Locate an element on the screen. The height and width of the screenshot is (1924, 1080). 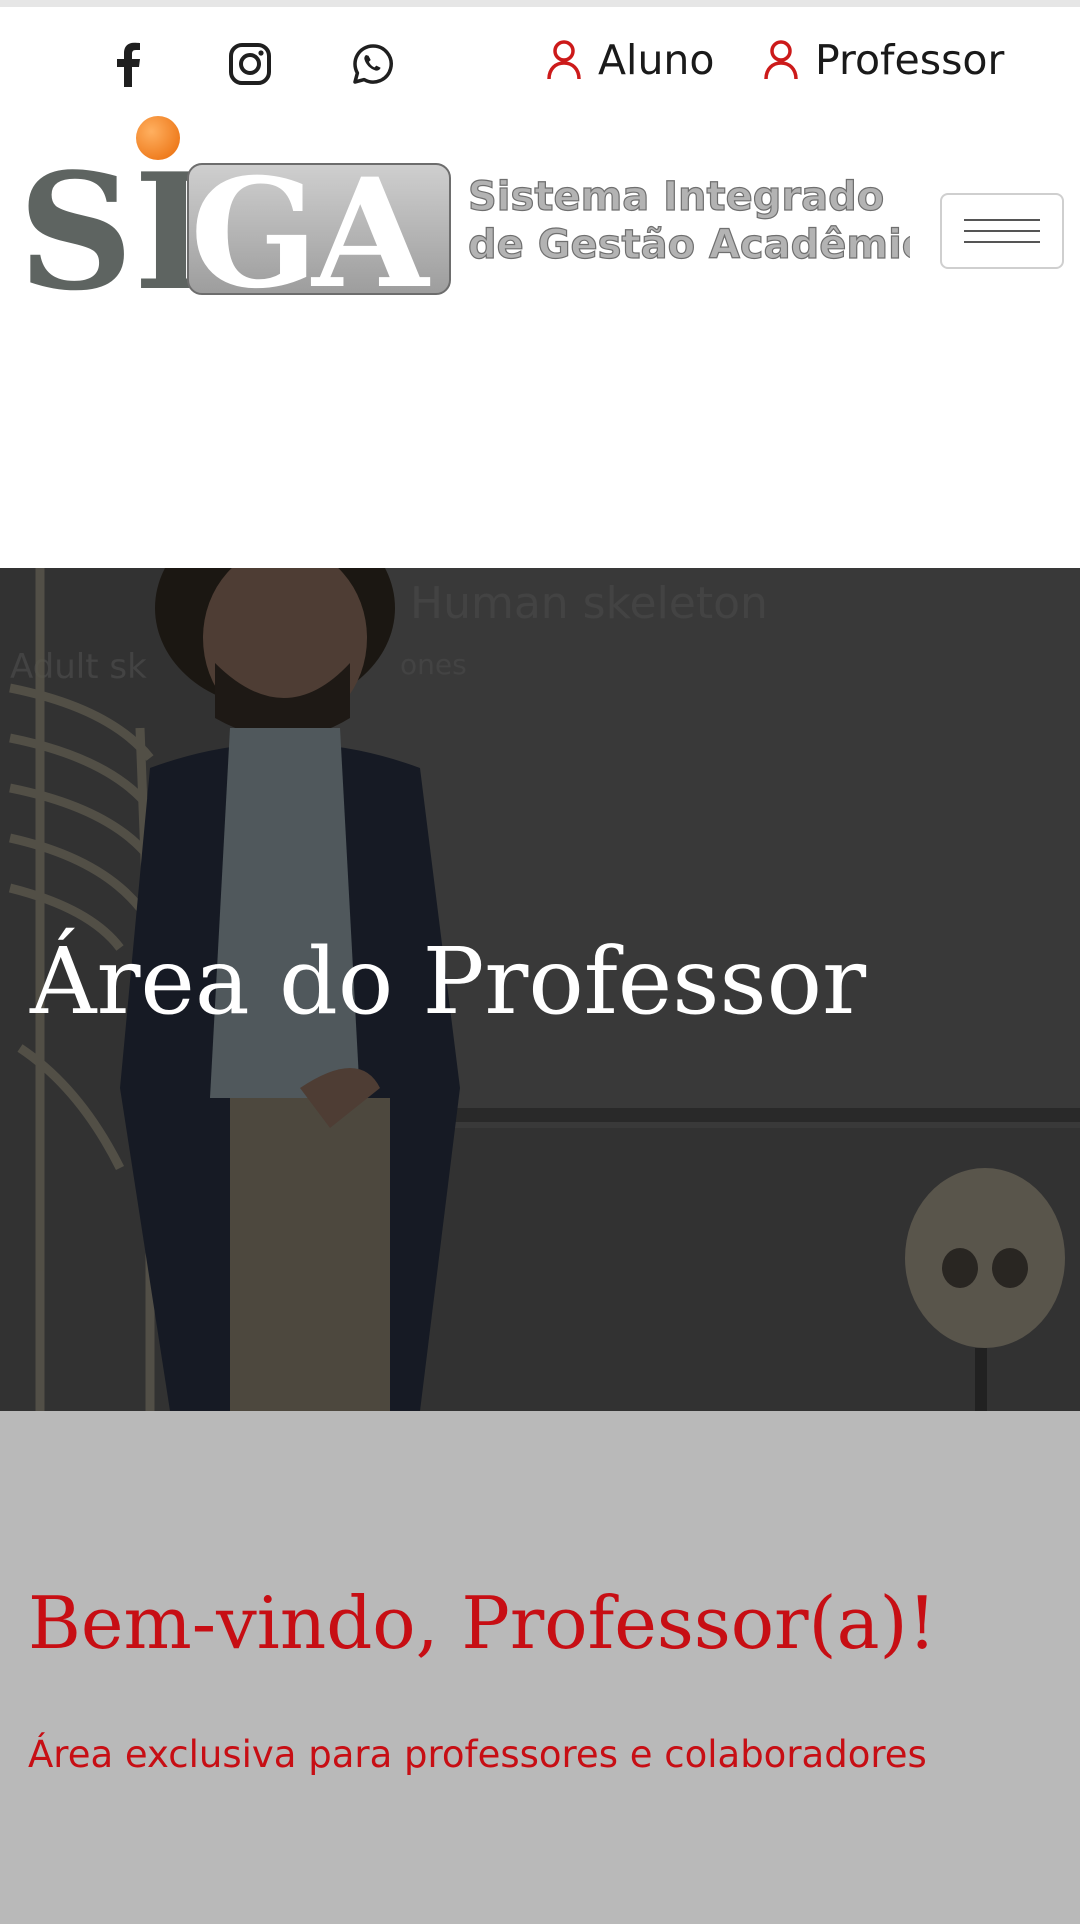
svg-text: GA is located at coordinates (310, 223).